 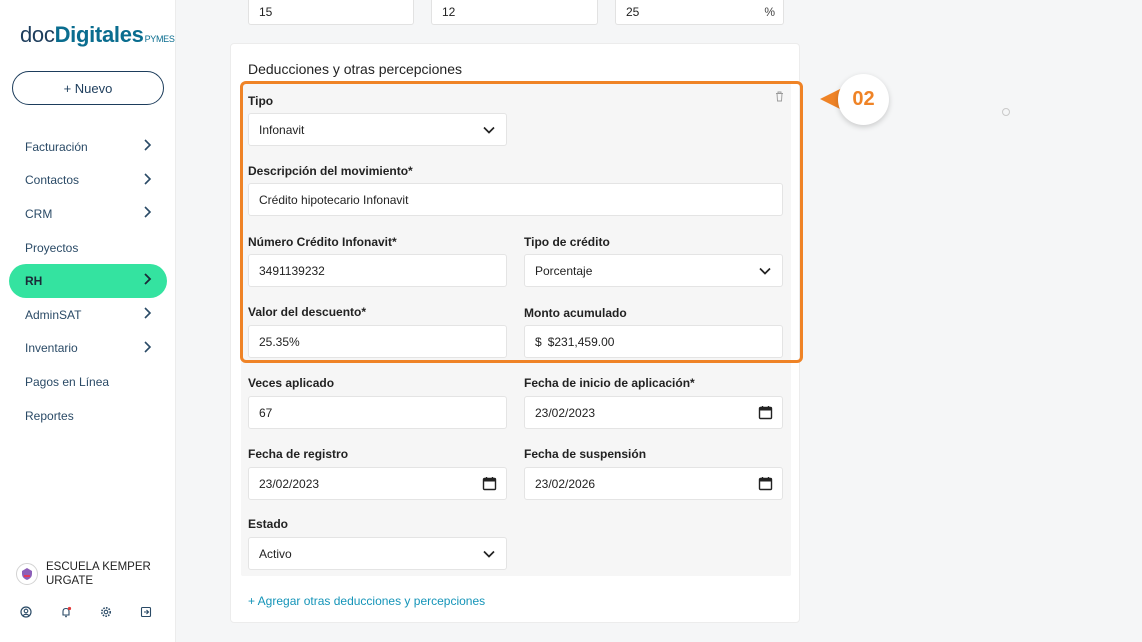 What do you see at coordinates (377, 553) in the screenshot?
I see `estado-select: Activo` at bounding box center [377, 553].